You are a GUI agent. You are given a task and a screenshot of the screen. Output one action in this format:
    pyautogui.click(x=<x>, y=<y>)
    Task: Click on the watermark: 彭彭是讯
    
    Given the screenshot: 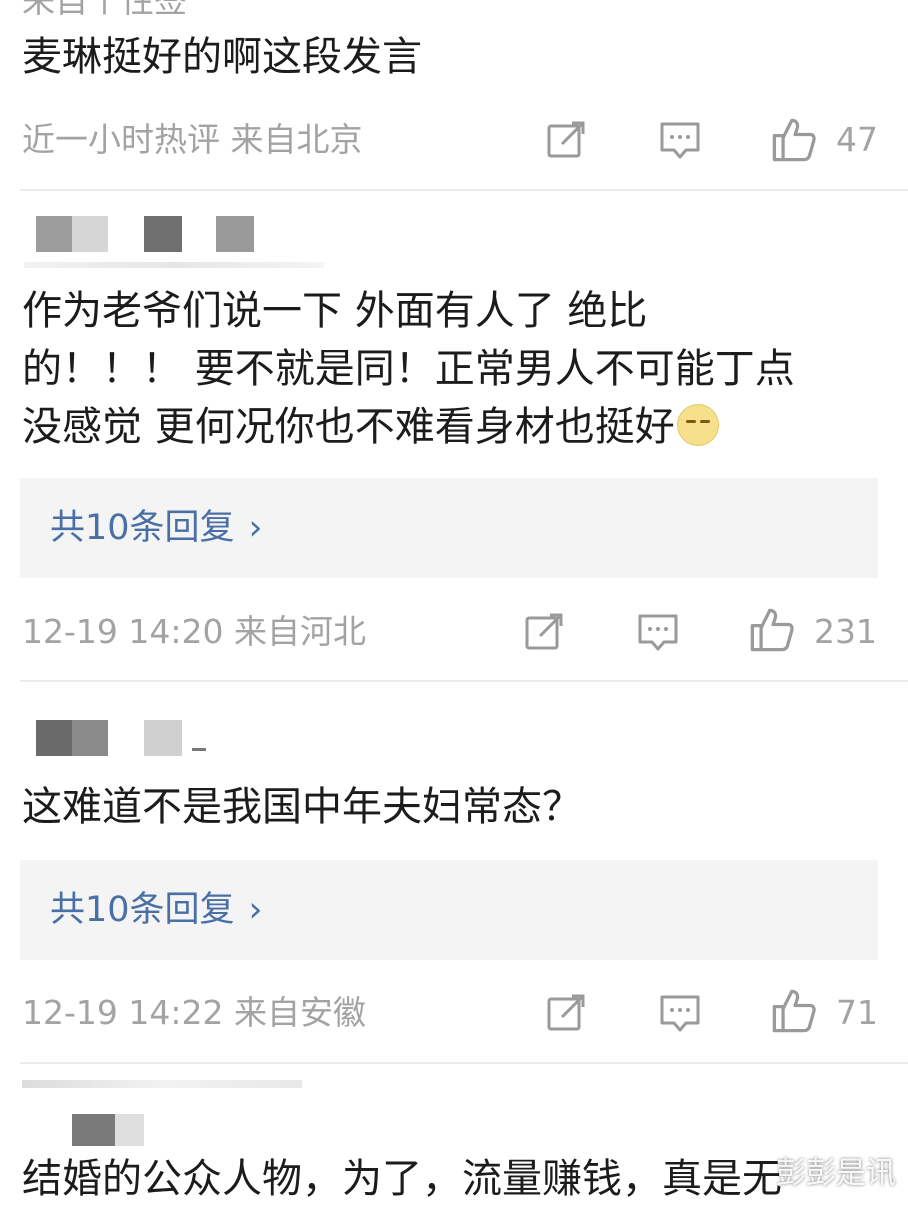 What is the action you would take?
    pyautogui.click(x=836, y=1173)
    